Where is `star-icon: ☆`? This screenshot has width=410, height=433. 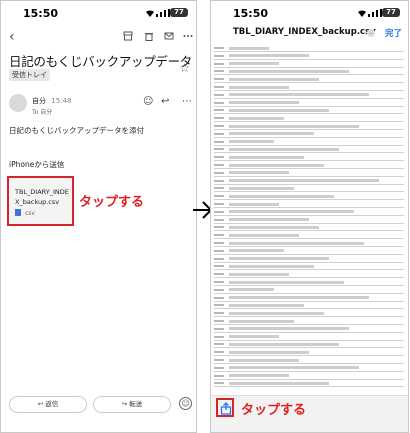
star-icon: ☆ is located at coordinates (184, 68).